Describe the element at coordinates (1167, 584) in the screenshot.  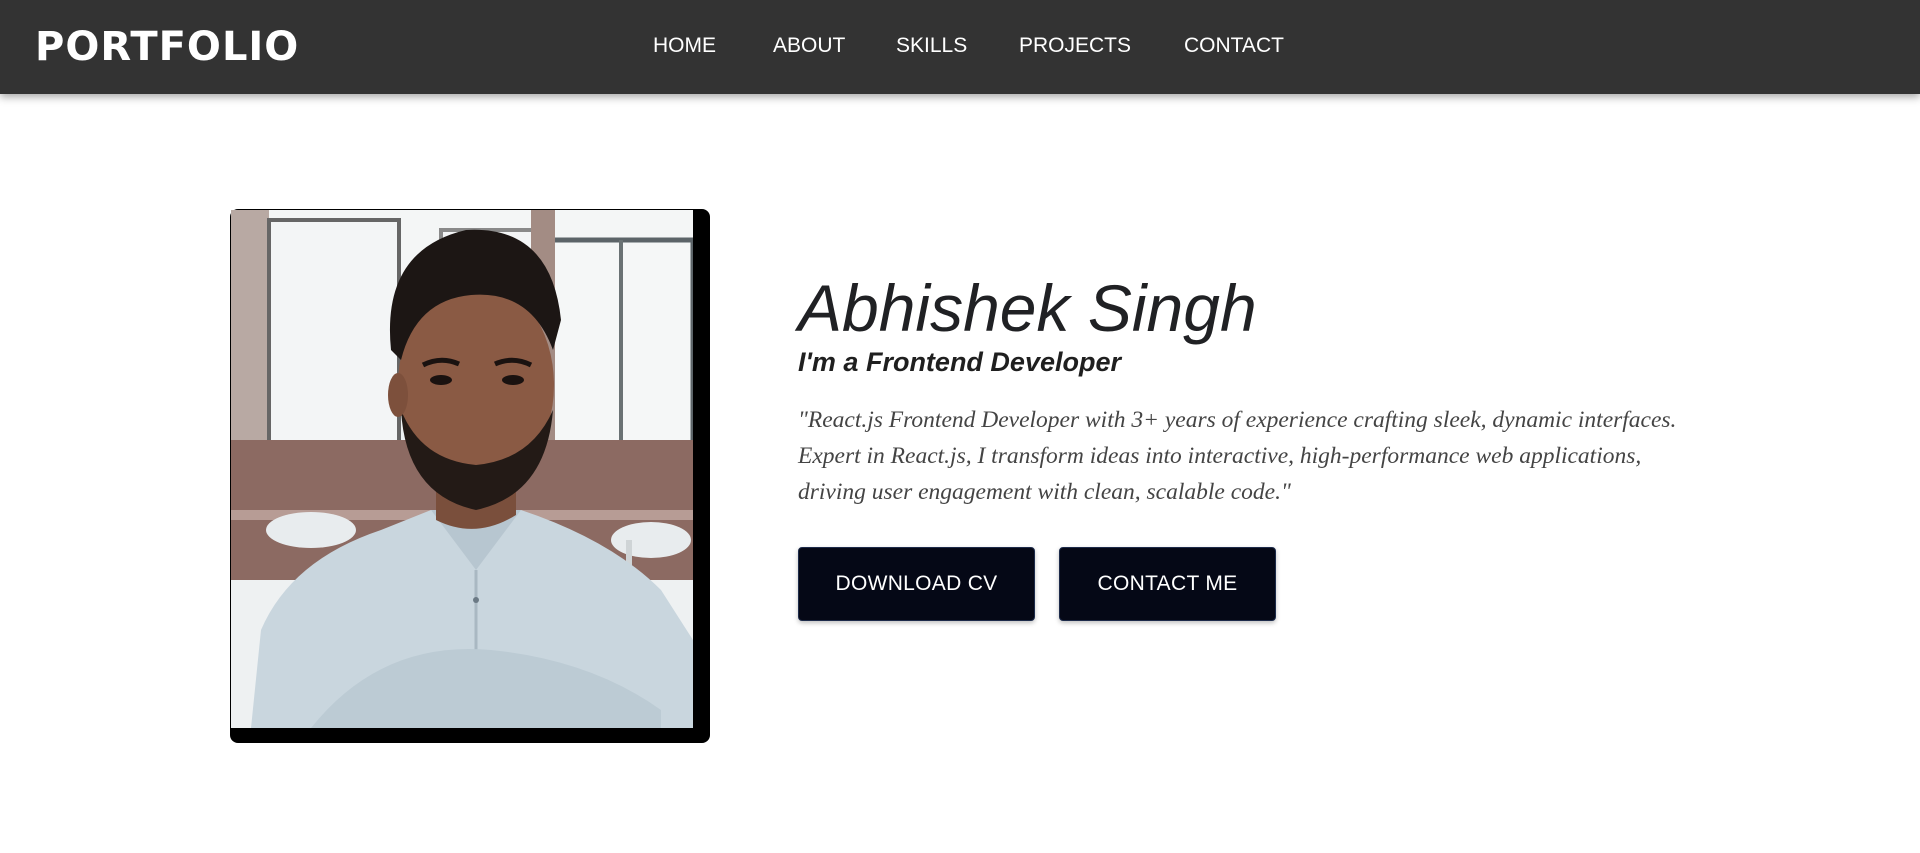
I see `contact-me-button: CONTACT ME` at that location.